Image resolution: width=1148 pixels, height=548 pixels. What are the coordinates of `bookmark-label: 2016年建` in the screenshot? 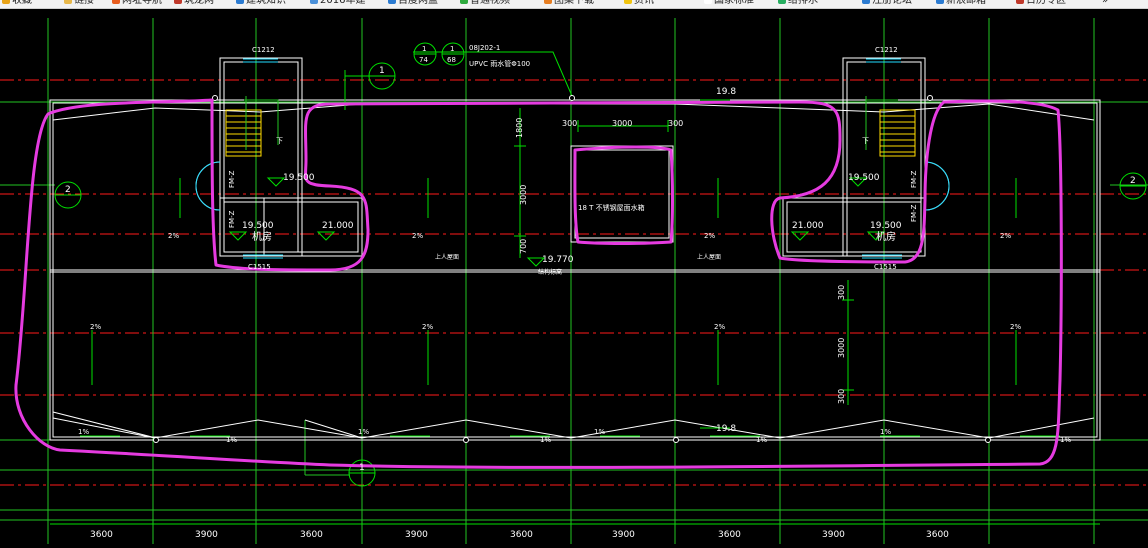 It's located at (343, 3).